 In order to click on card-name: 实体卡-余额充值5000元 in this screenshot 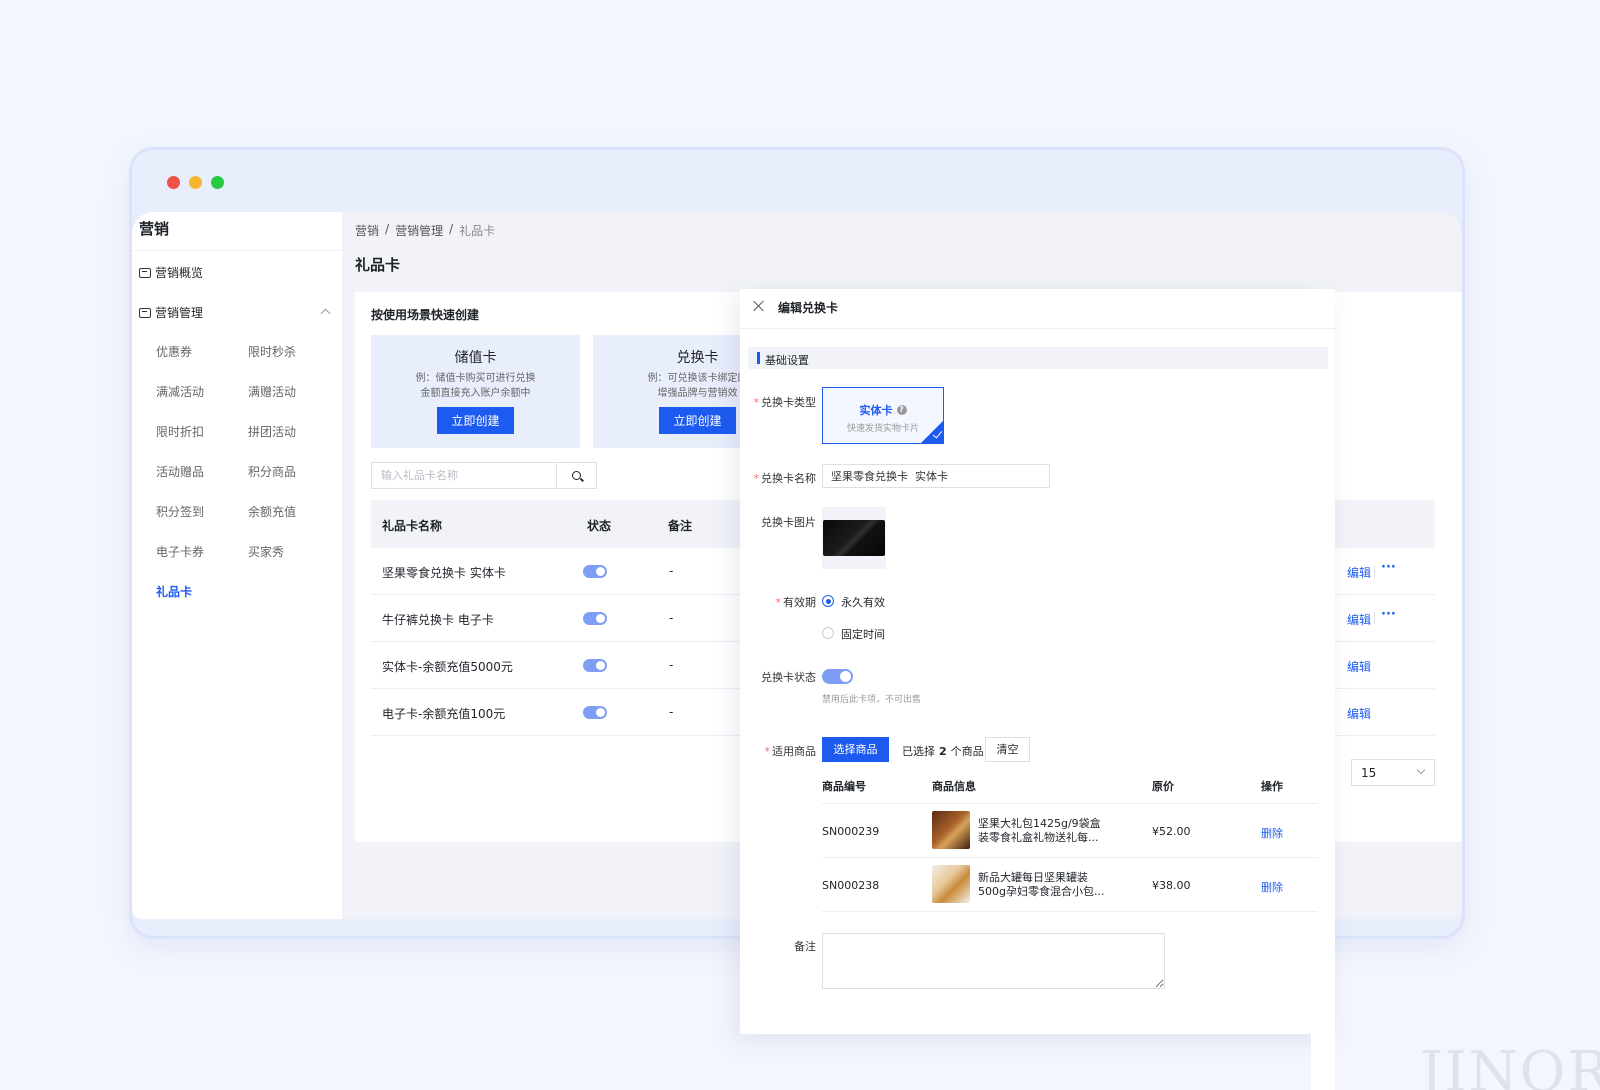, I will do `click(447, 667)`.